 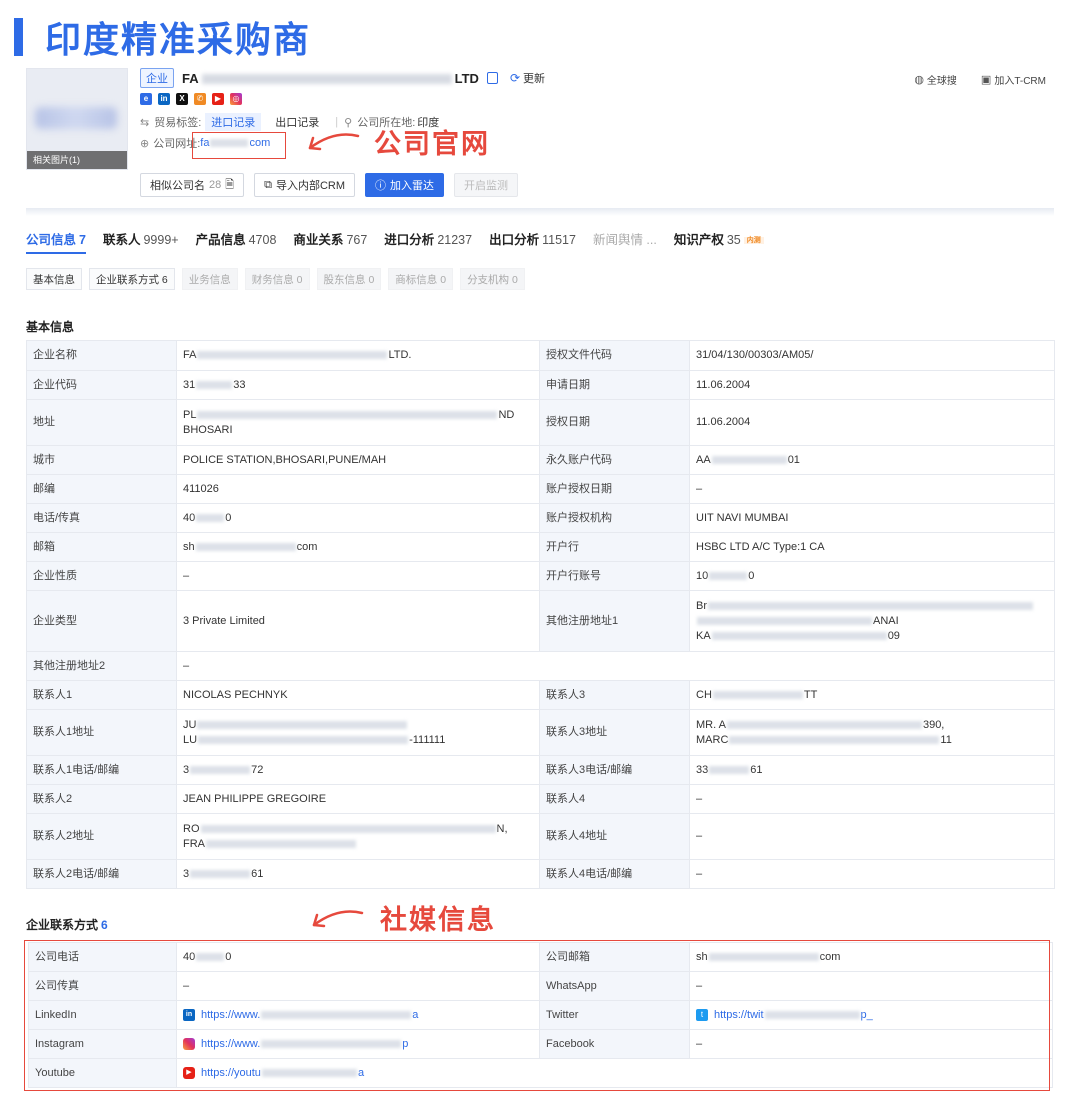 What do you see at coordinates (540, 547) in the screenshot?
I see `table-row: 邮箱 sh com 开户行 HSBC LTD A/C Type:1 CA` at bounding box center [540, 547].